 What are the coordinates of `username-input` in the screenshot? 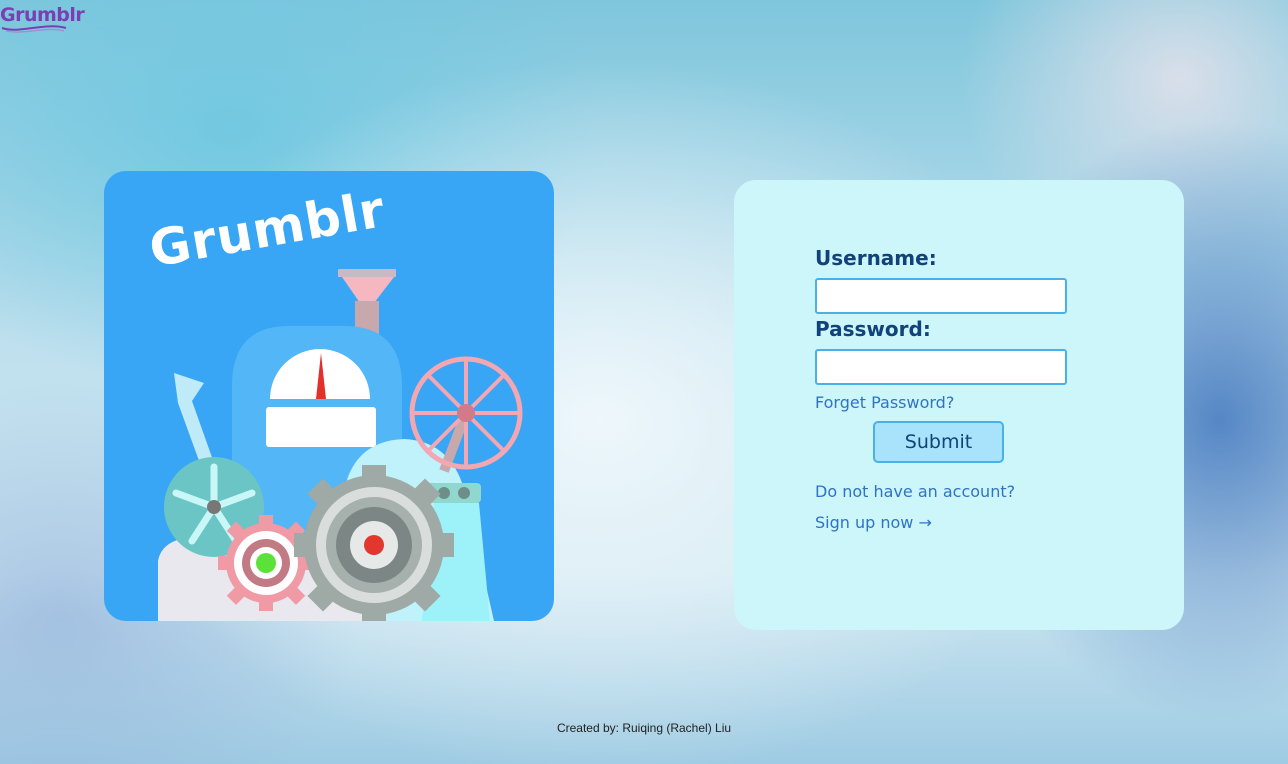 It's located at (941, 296).